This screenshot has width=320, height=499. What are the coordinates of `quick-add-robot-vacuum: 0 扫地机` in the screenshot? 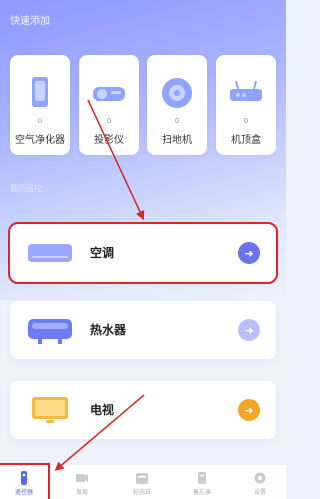 It's located at (177, 105).